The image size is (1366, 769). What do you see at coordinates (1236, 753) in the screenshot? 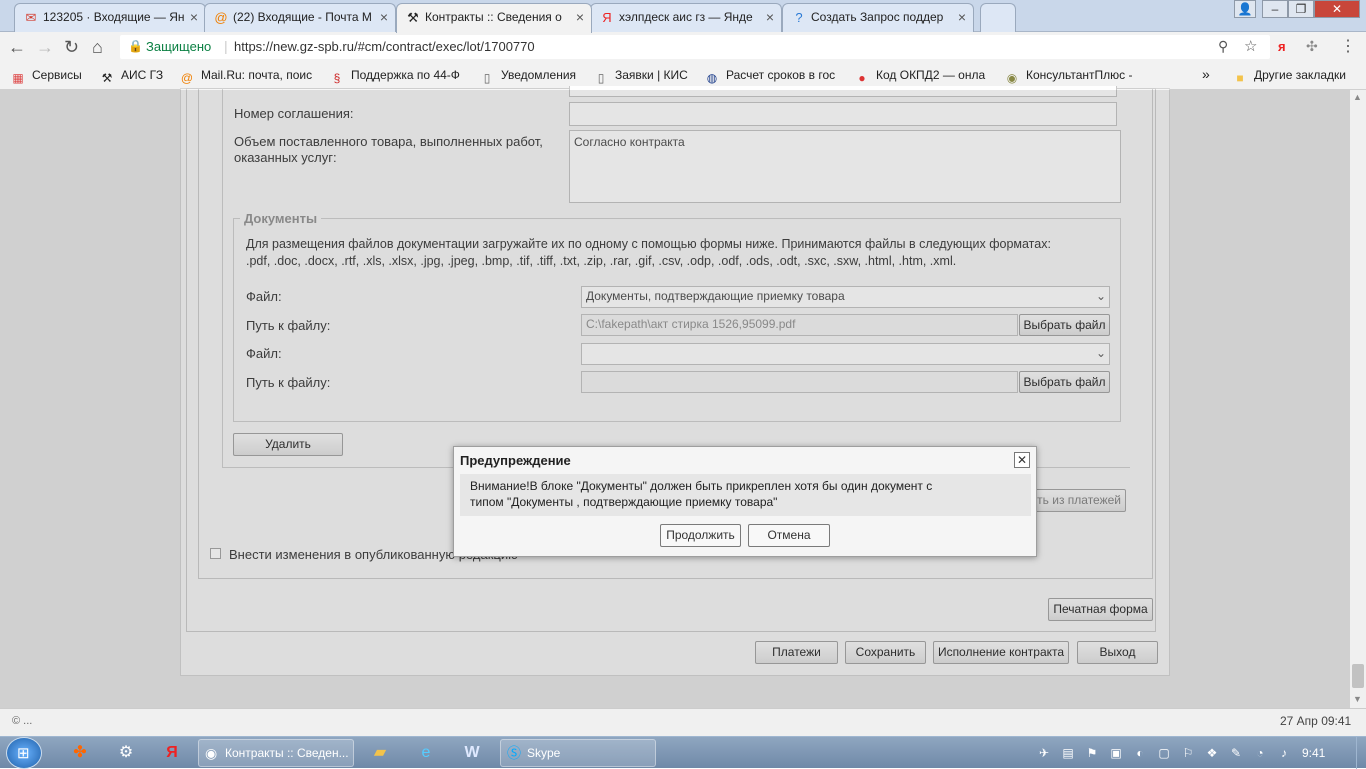
I see `tray-icon: ✎` at bounding box center [1236, 753].